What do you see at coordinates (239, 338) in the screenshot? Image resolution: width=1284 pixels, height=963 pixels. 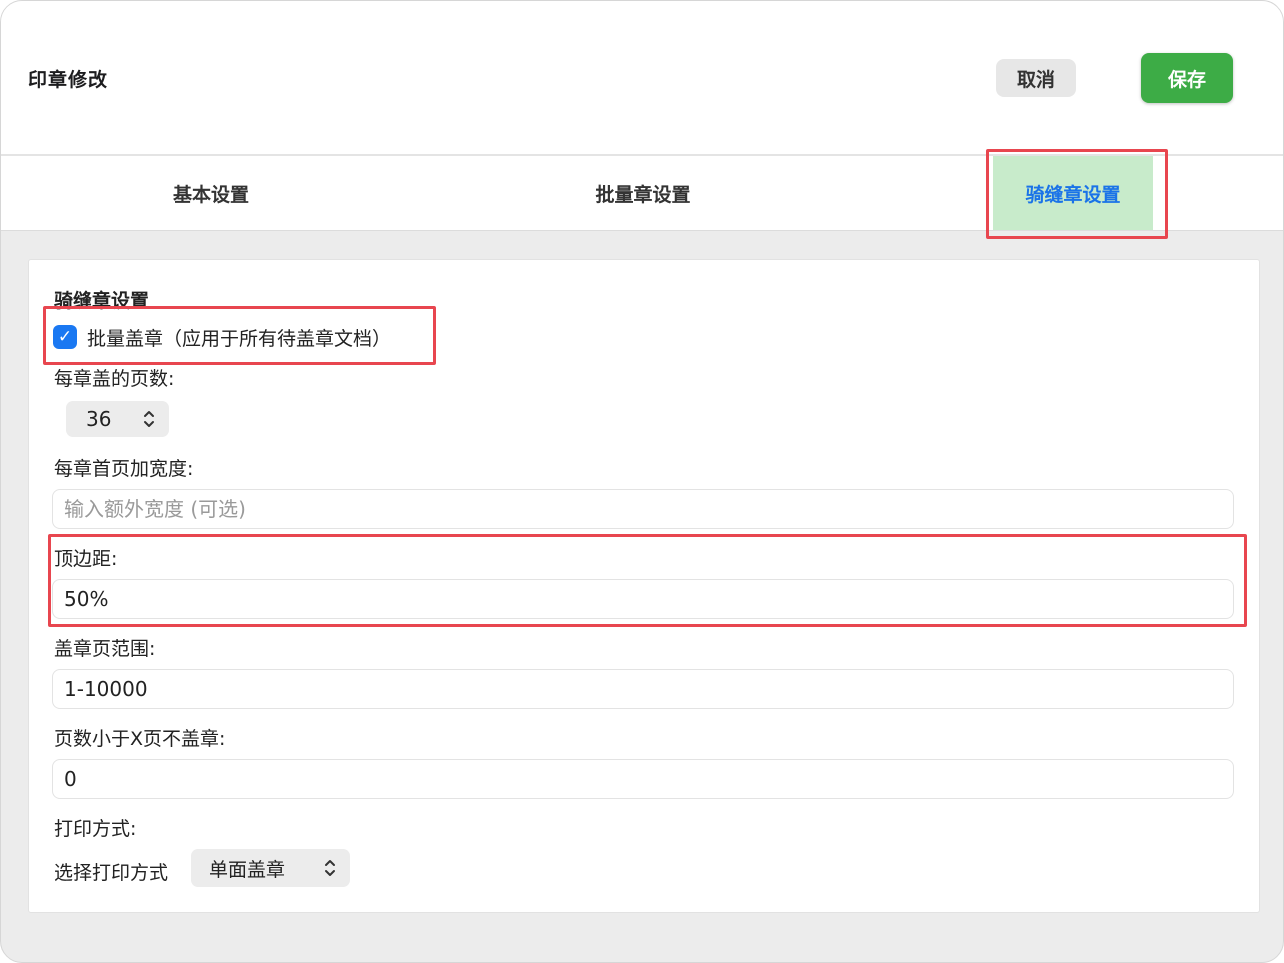 I see `batch-seal-checkbox-label: 批量盖章（应用于所有待盖章文档）` at bounding box center [239, 338].